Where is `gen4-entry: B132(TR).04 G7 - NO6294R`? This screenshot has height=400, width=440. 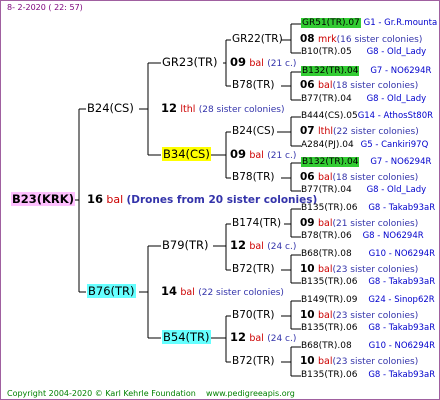
gen4-entry: B132(TR).04 G7 - NO6294R is located at coordinates (366, 162).